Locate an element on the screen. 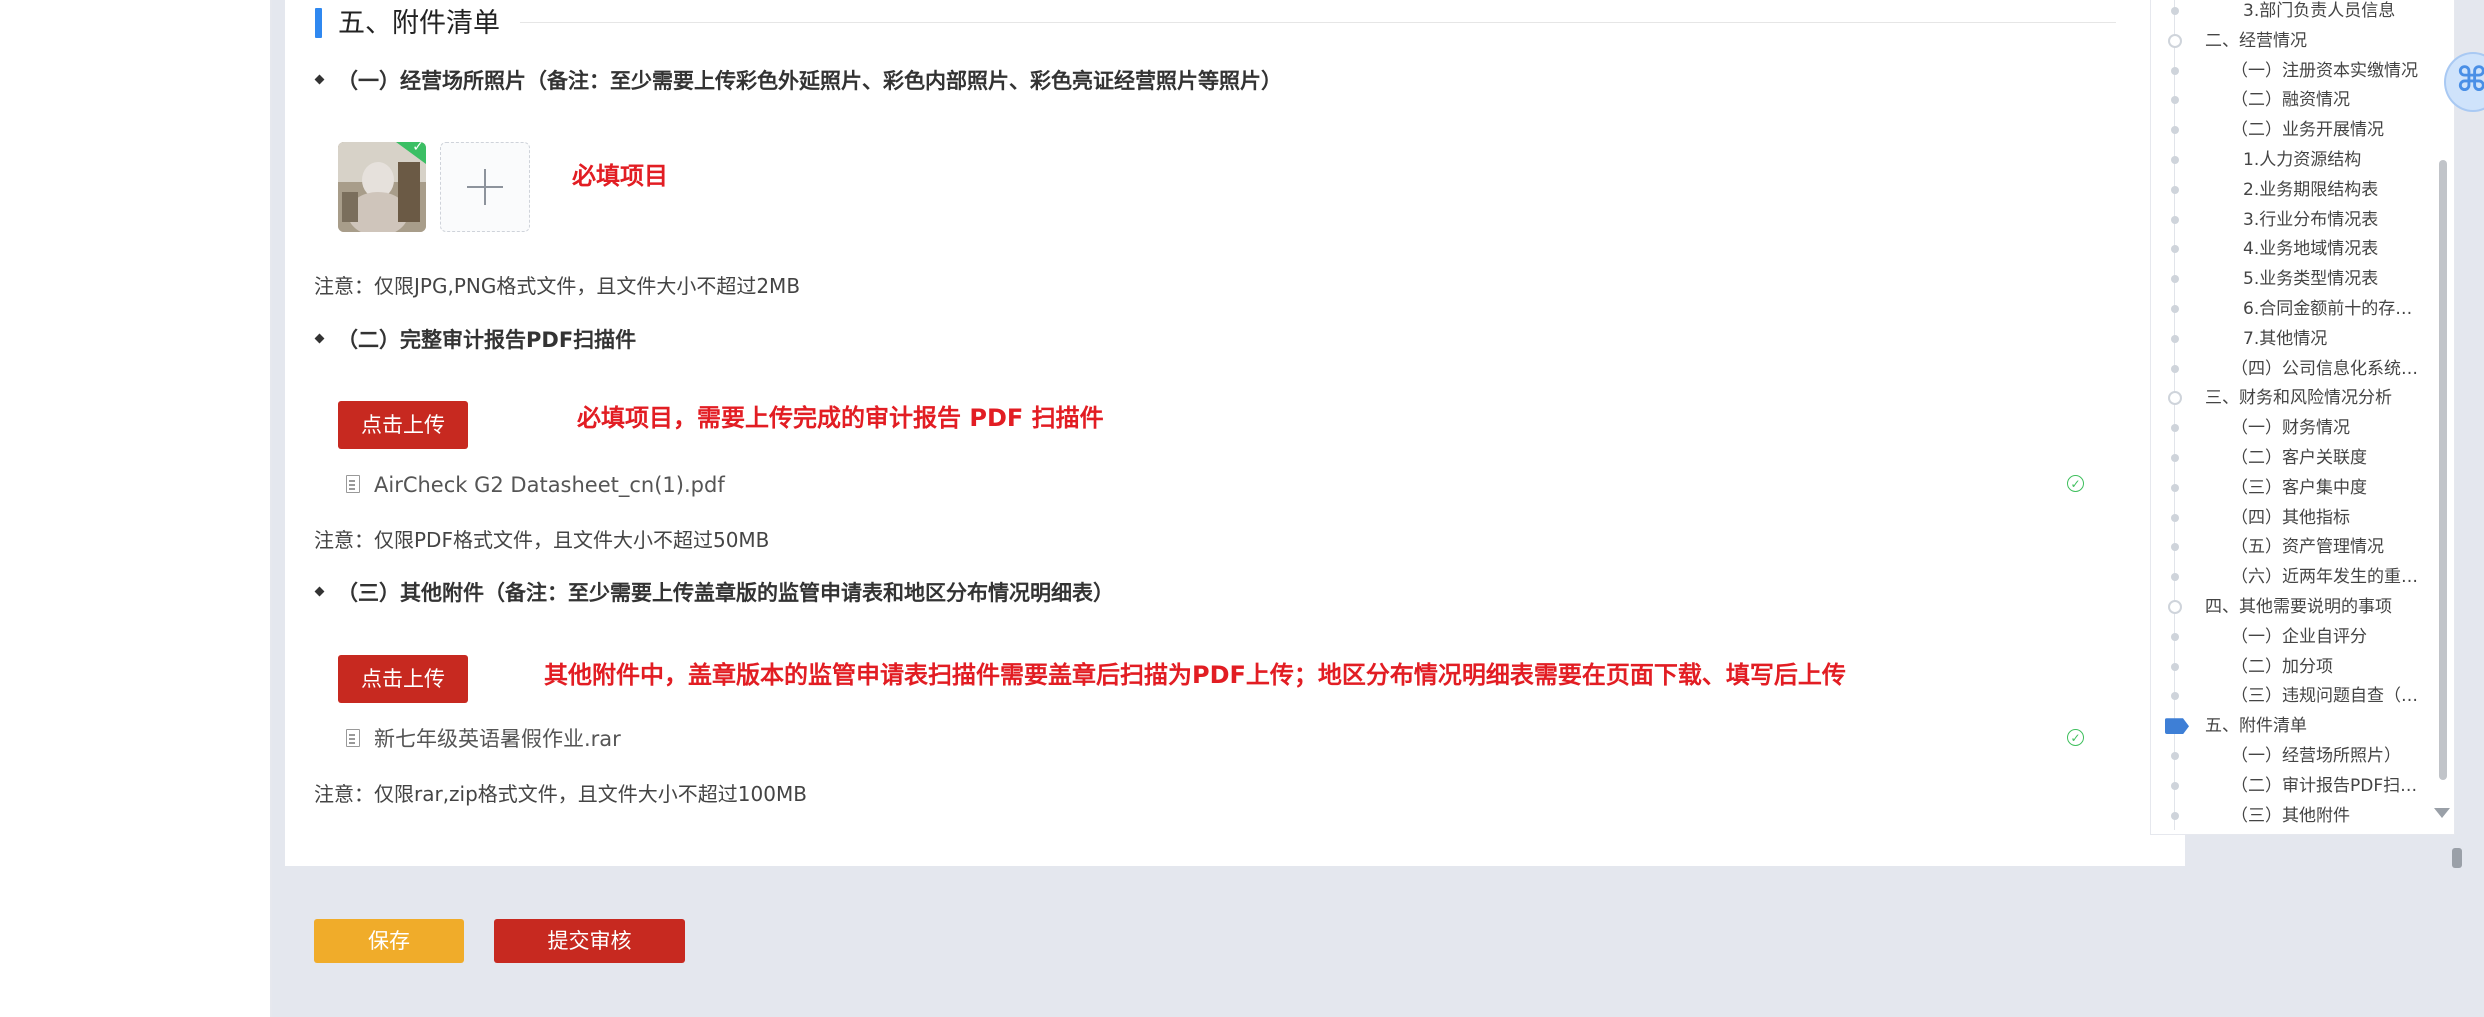  photo-image is located at coordinates (382, 187).